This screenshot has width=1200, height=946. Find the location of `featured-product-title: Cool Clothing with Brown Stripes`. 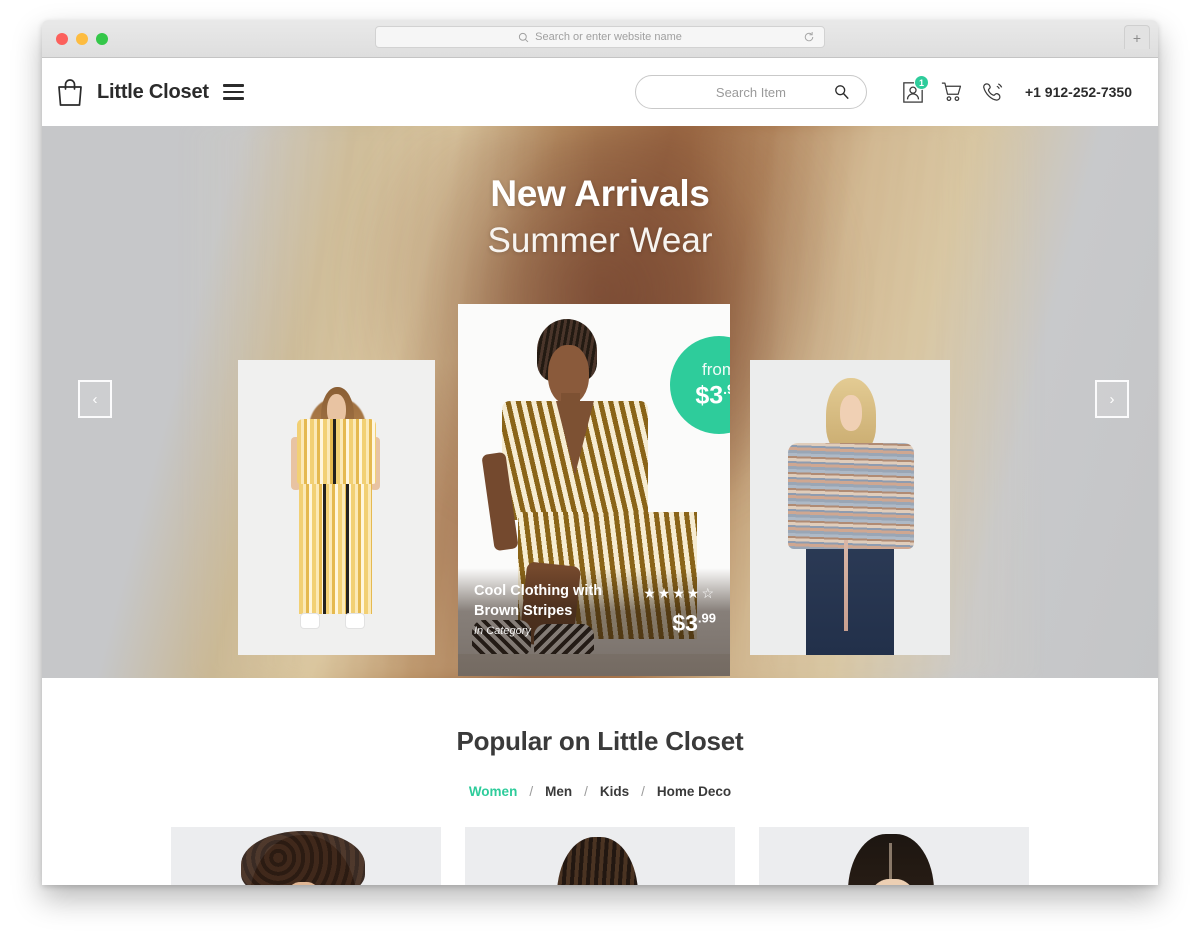

featured-product-title: Cool Clothing with Brown Stripes is located at coordinates (538, 601).